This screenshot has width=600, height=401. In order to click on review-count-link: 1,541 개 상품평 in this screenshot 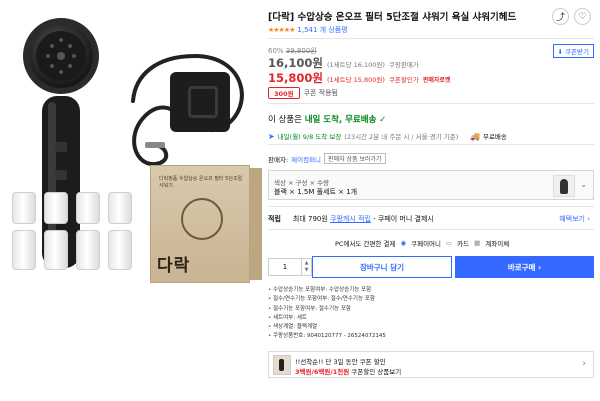, I will do `click(322, 30)`.